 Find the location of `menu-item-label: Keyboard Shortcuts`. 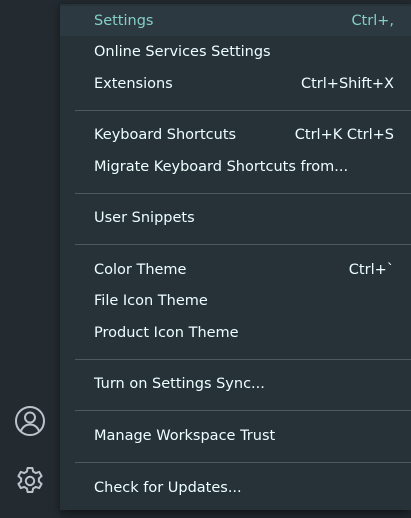

menu-item-label: Keyboard Shortcuts is located at coordinates (165, 135).